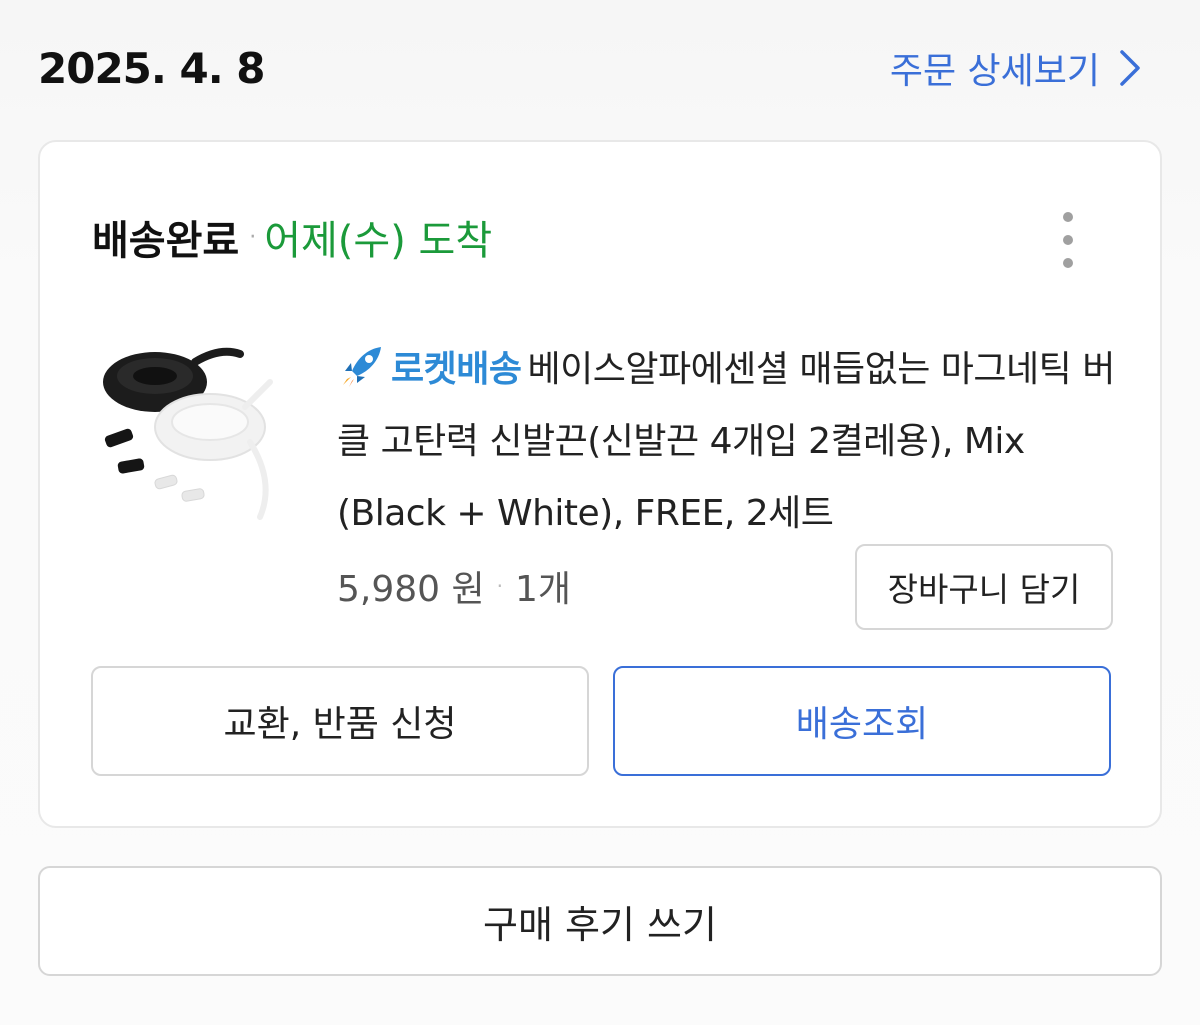  Describe the element at coordinates (984, 587) in the screenshot. I see `add-to-cart-button: 장바구니 담기` at that location.